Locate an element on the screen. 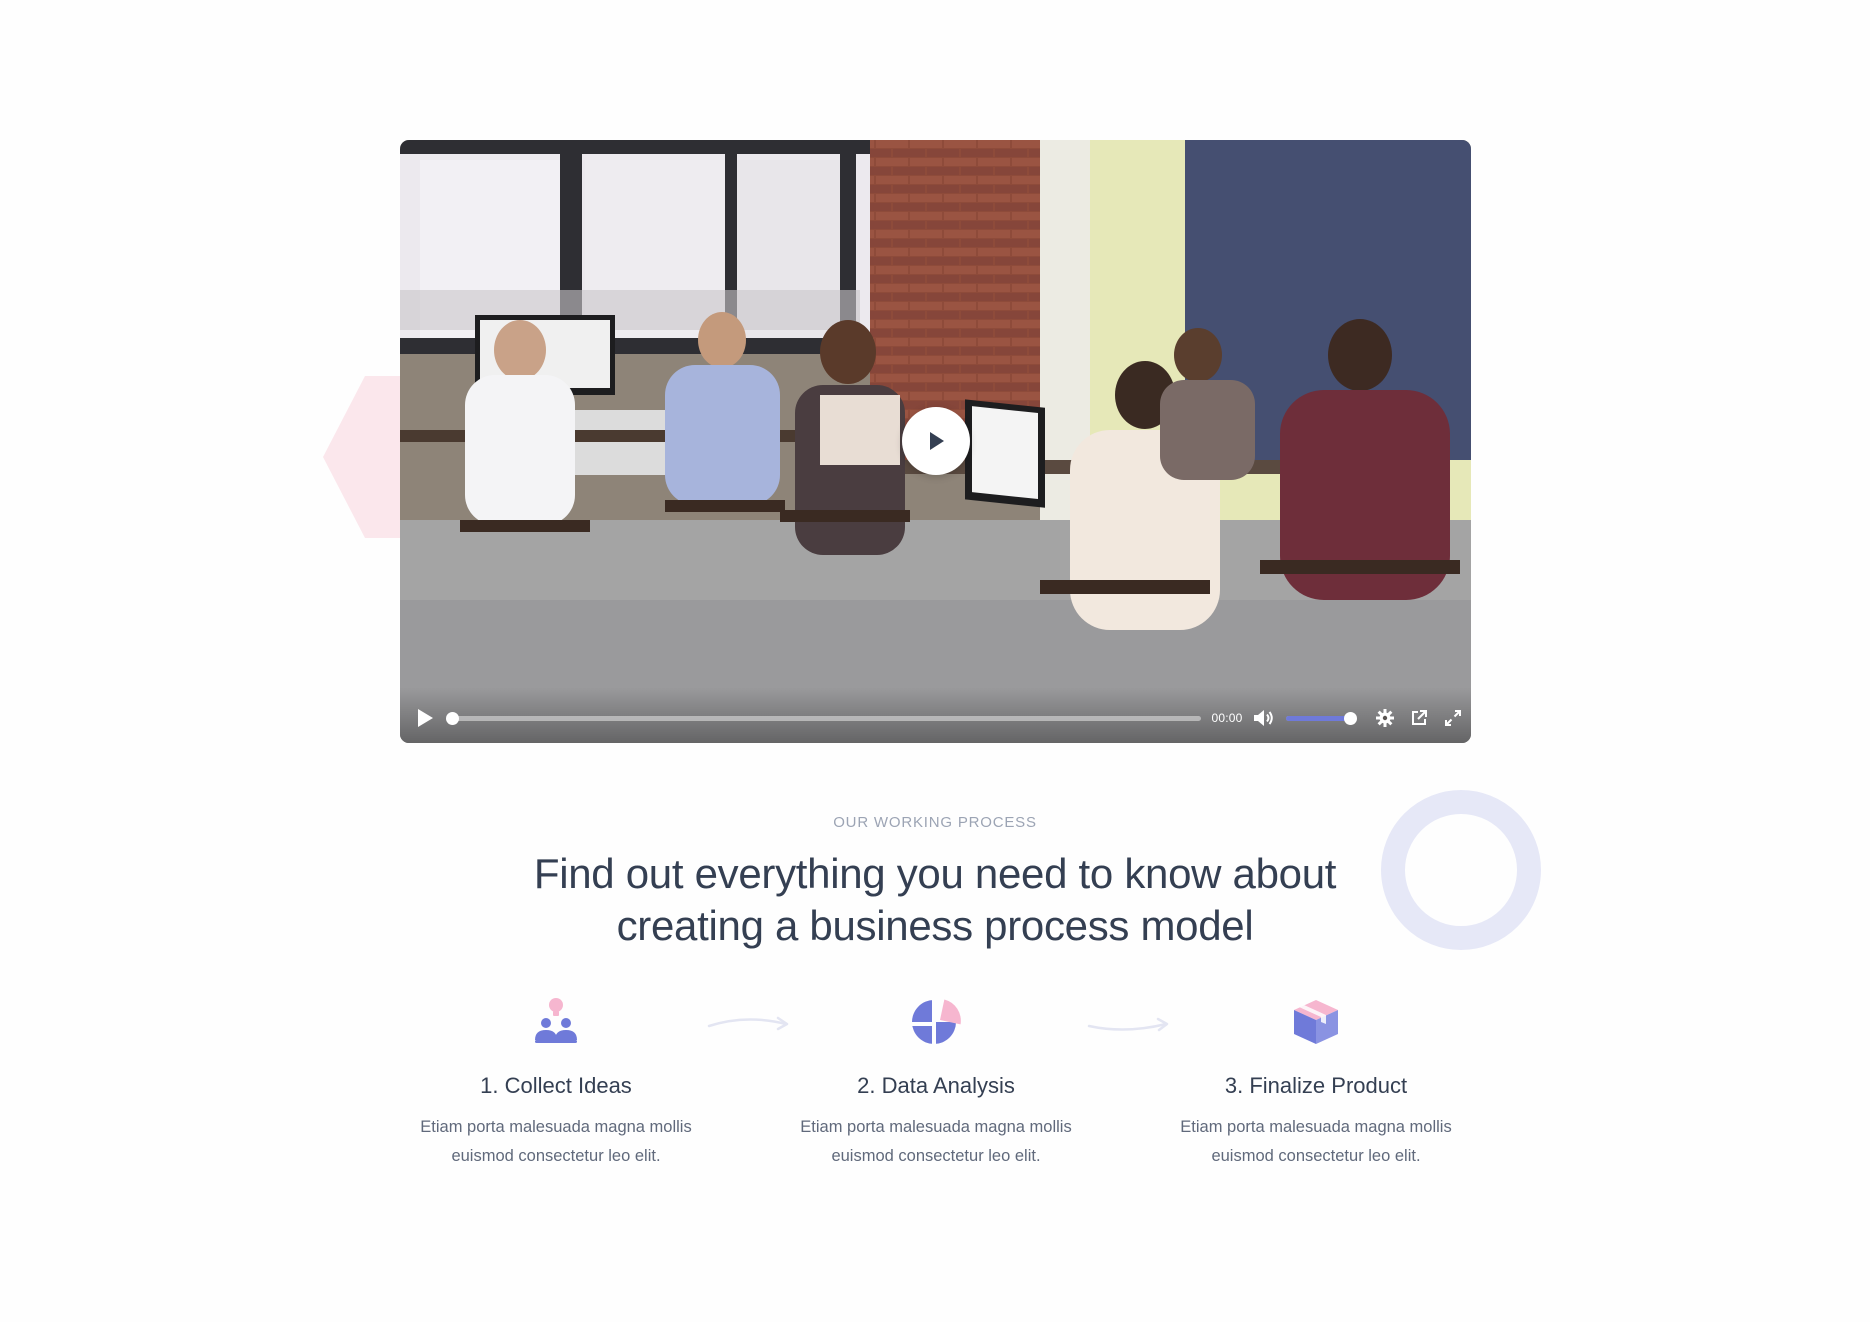 The image size is (1870, 1322). step-title: 1. Collect Ideas is located at coordinates (556, 1085).